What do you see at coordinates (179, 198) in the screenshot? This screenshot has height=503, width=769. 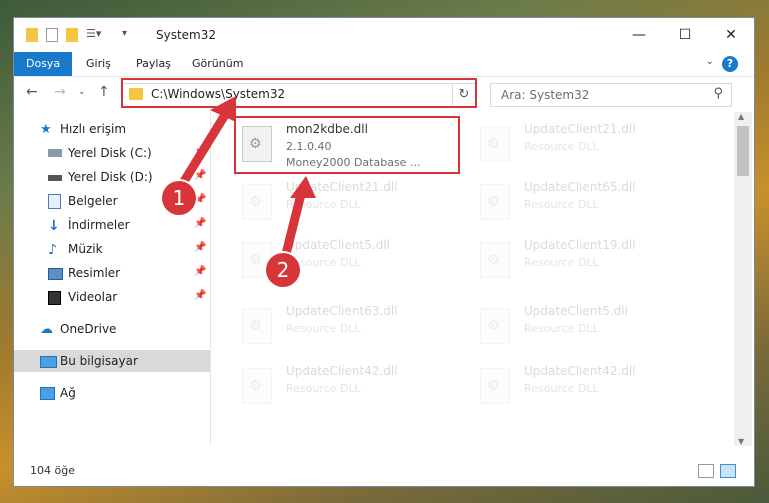 I see `step-1-marker: 1` at bounding box center [179, 198].